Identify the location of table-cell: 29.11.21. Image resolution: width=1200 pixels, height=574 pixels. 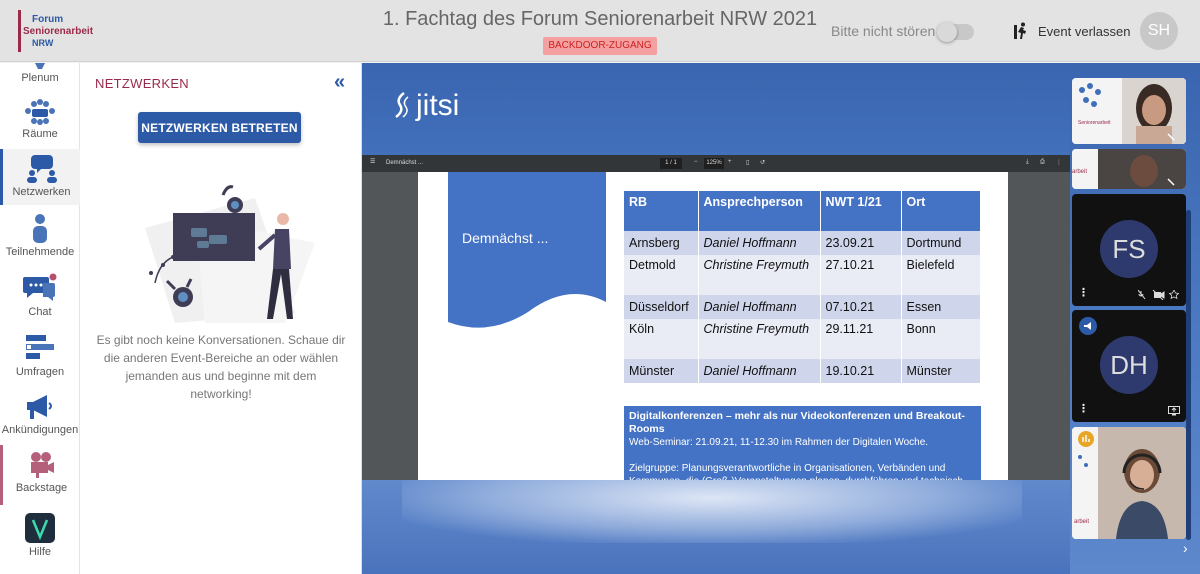
(861, 339).